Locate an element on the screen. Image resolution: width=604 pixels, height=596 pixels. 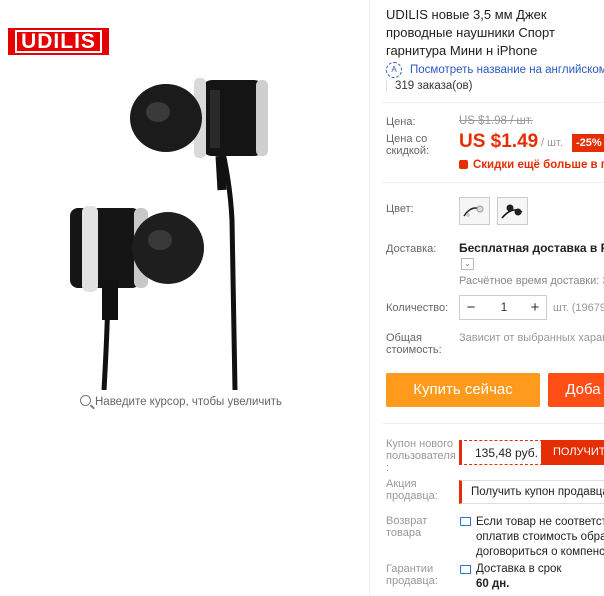
quantity-input: 1 is located at coordinates (504, 307).